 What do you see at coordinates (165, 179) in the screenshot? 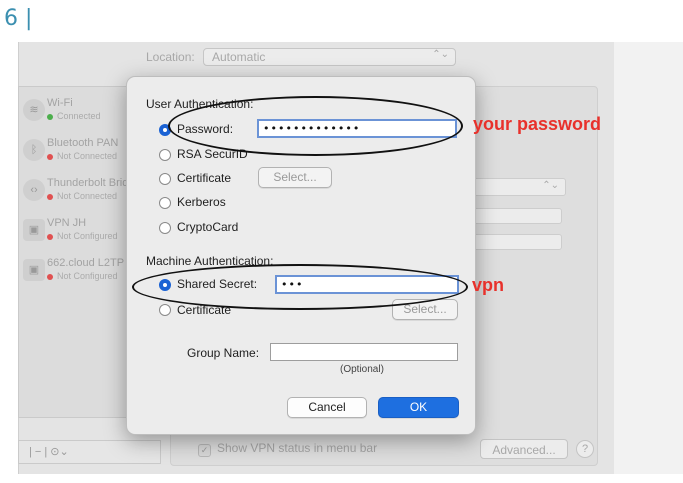
I see `user-certificate-radio` at bounding box center [165, 179].